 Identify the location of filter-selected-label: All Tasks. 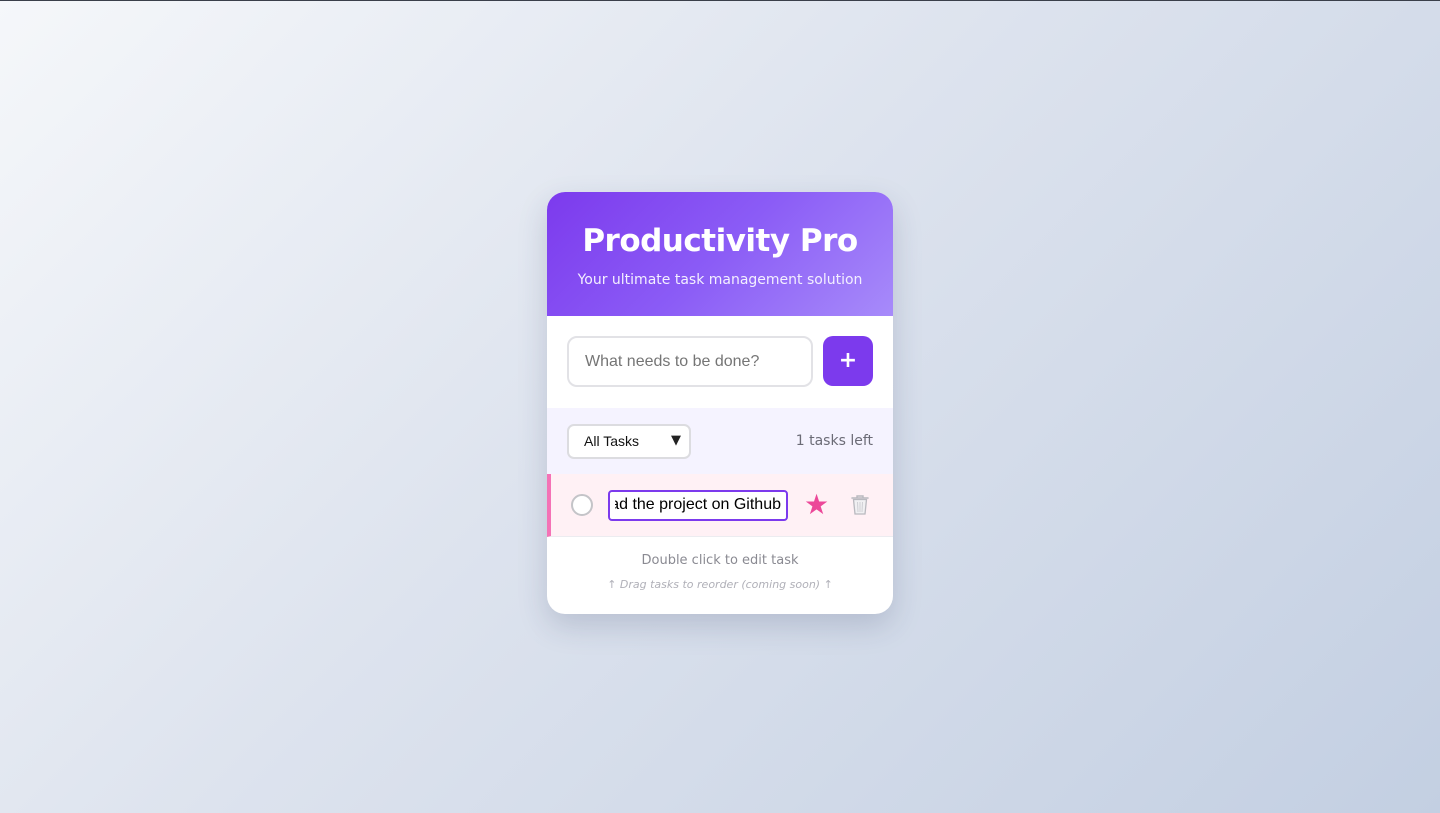
(611, 441).